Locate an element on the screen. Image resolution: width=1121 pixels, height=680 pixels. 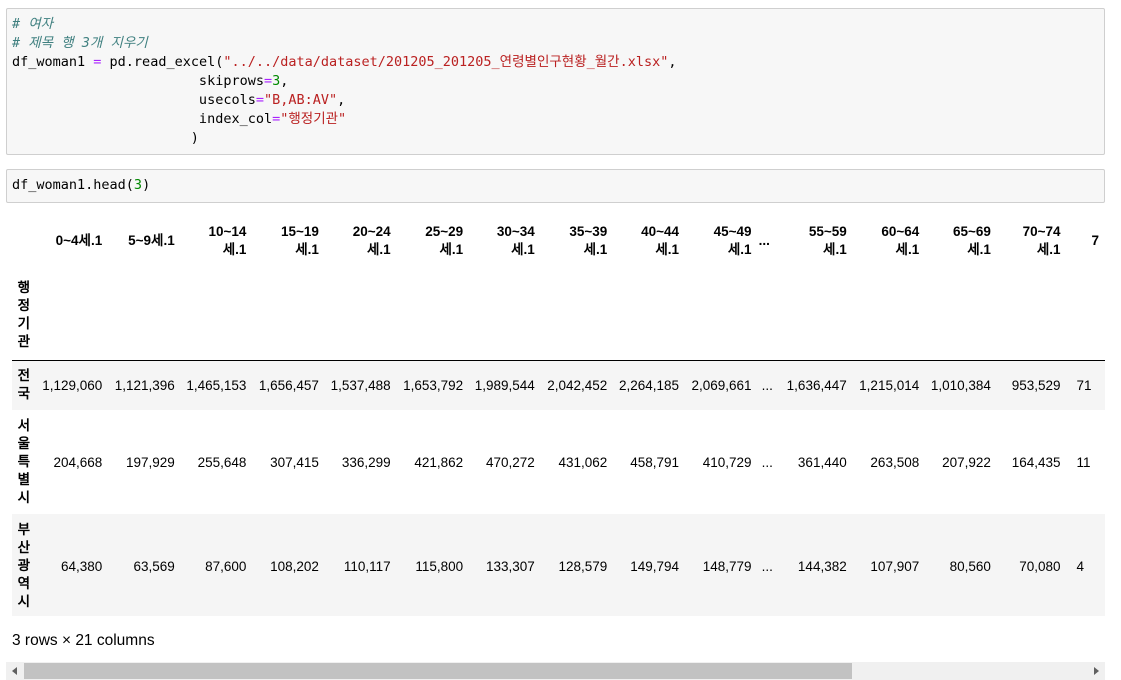
code-token: "B,AB:AV" is located at coordinates (300, 100).